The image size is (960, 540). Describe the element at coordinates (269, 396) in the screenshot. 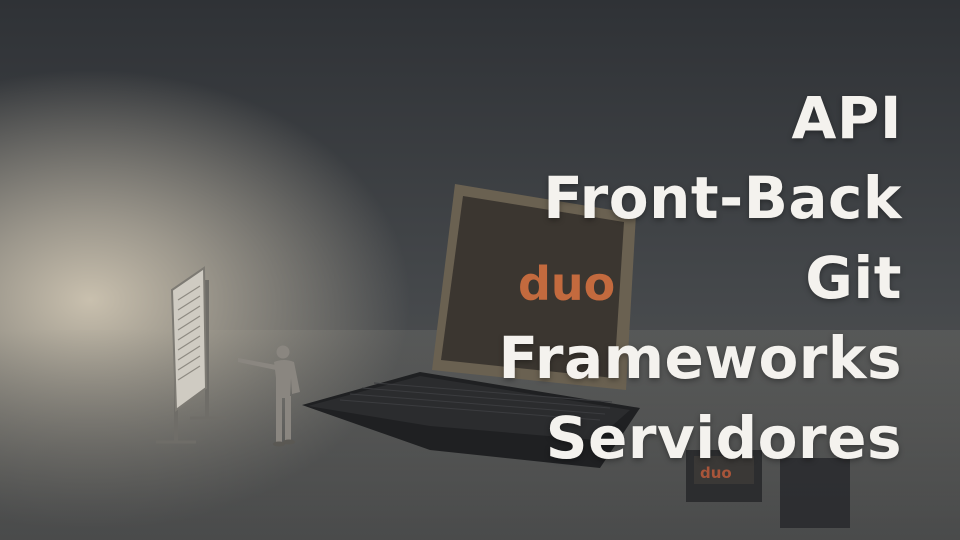

I see `presenter-figure` at that location.